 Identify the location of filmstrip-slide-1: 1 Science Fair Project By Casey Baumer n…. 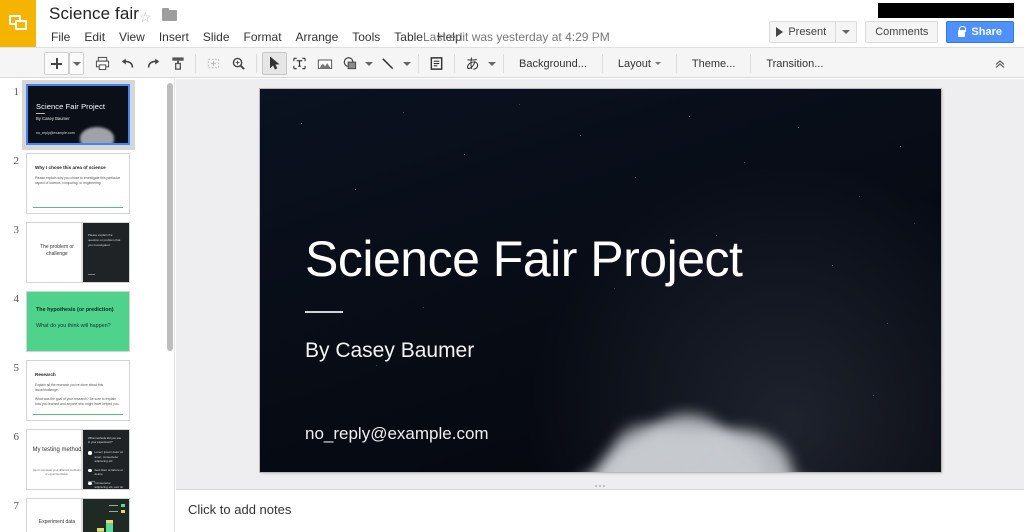
(87, 115).